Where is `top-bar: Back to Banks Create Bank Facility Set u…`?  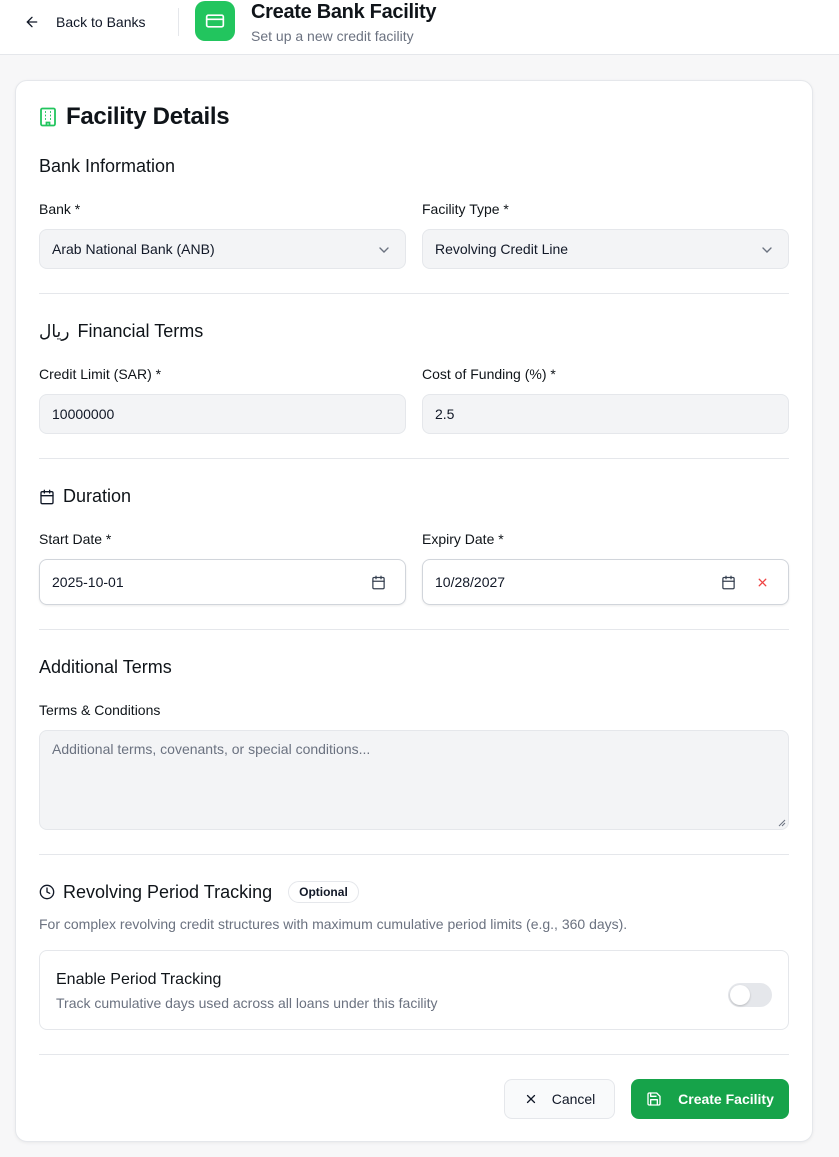 top-bar: Back to Banks Create Bank Facility Set u… is located at coordinates (419, 27).